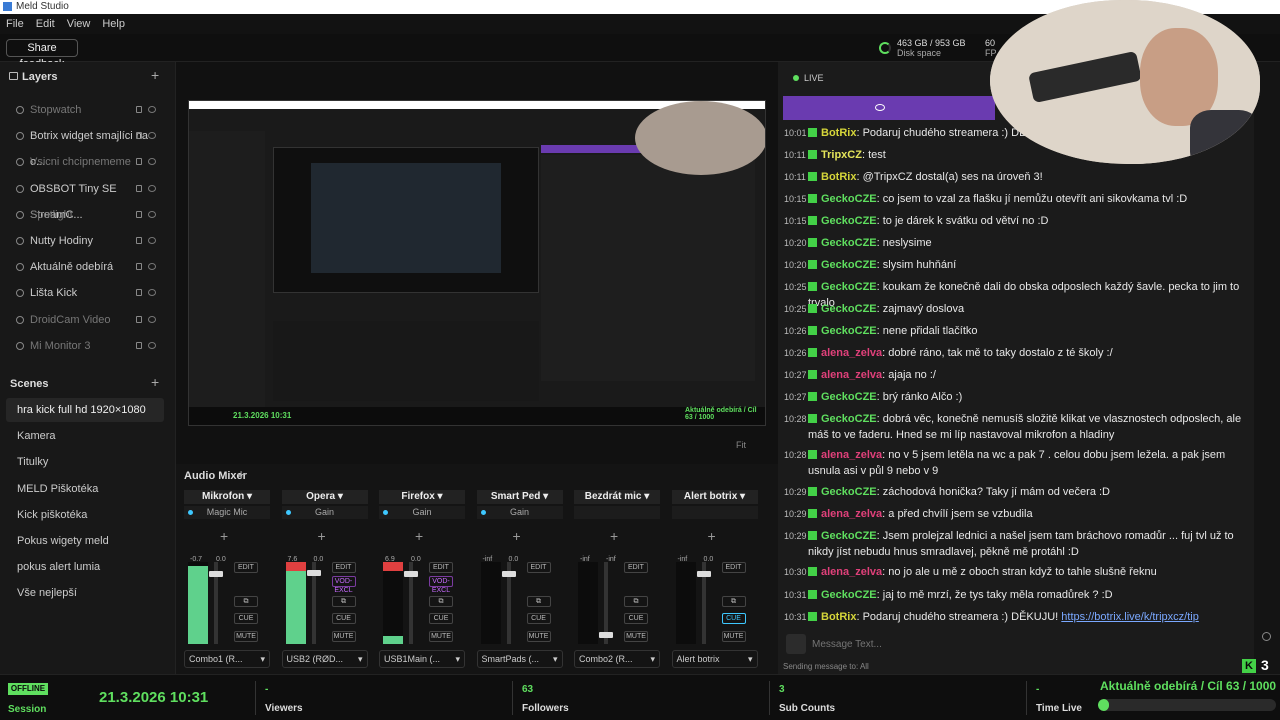 The image size is (1280, 720). Describe the element at coordinates (85, 436) in the screenshot. I see `scene-item: Kamera` at that location.